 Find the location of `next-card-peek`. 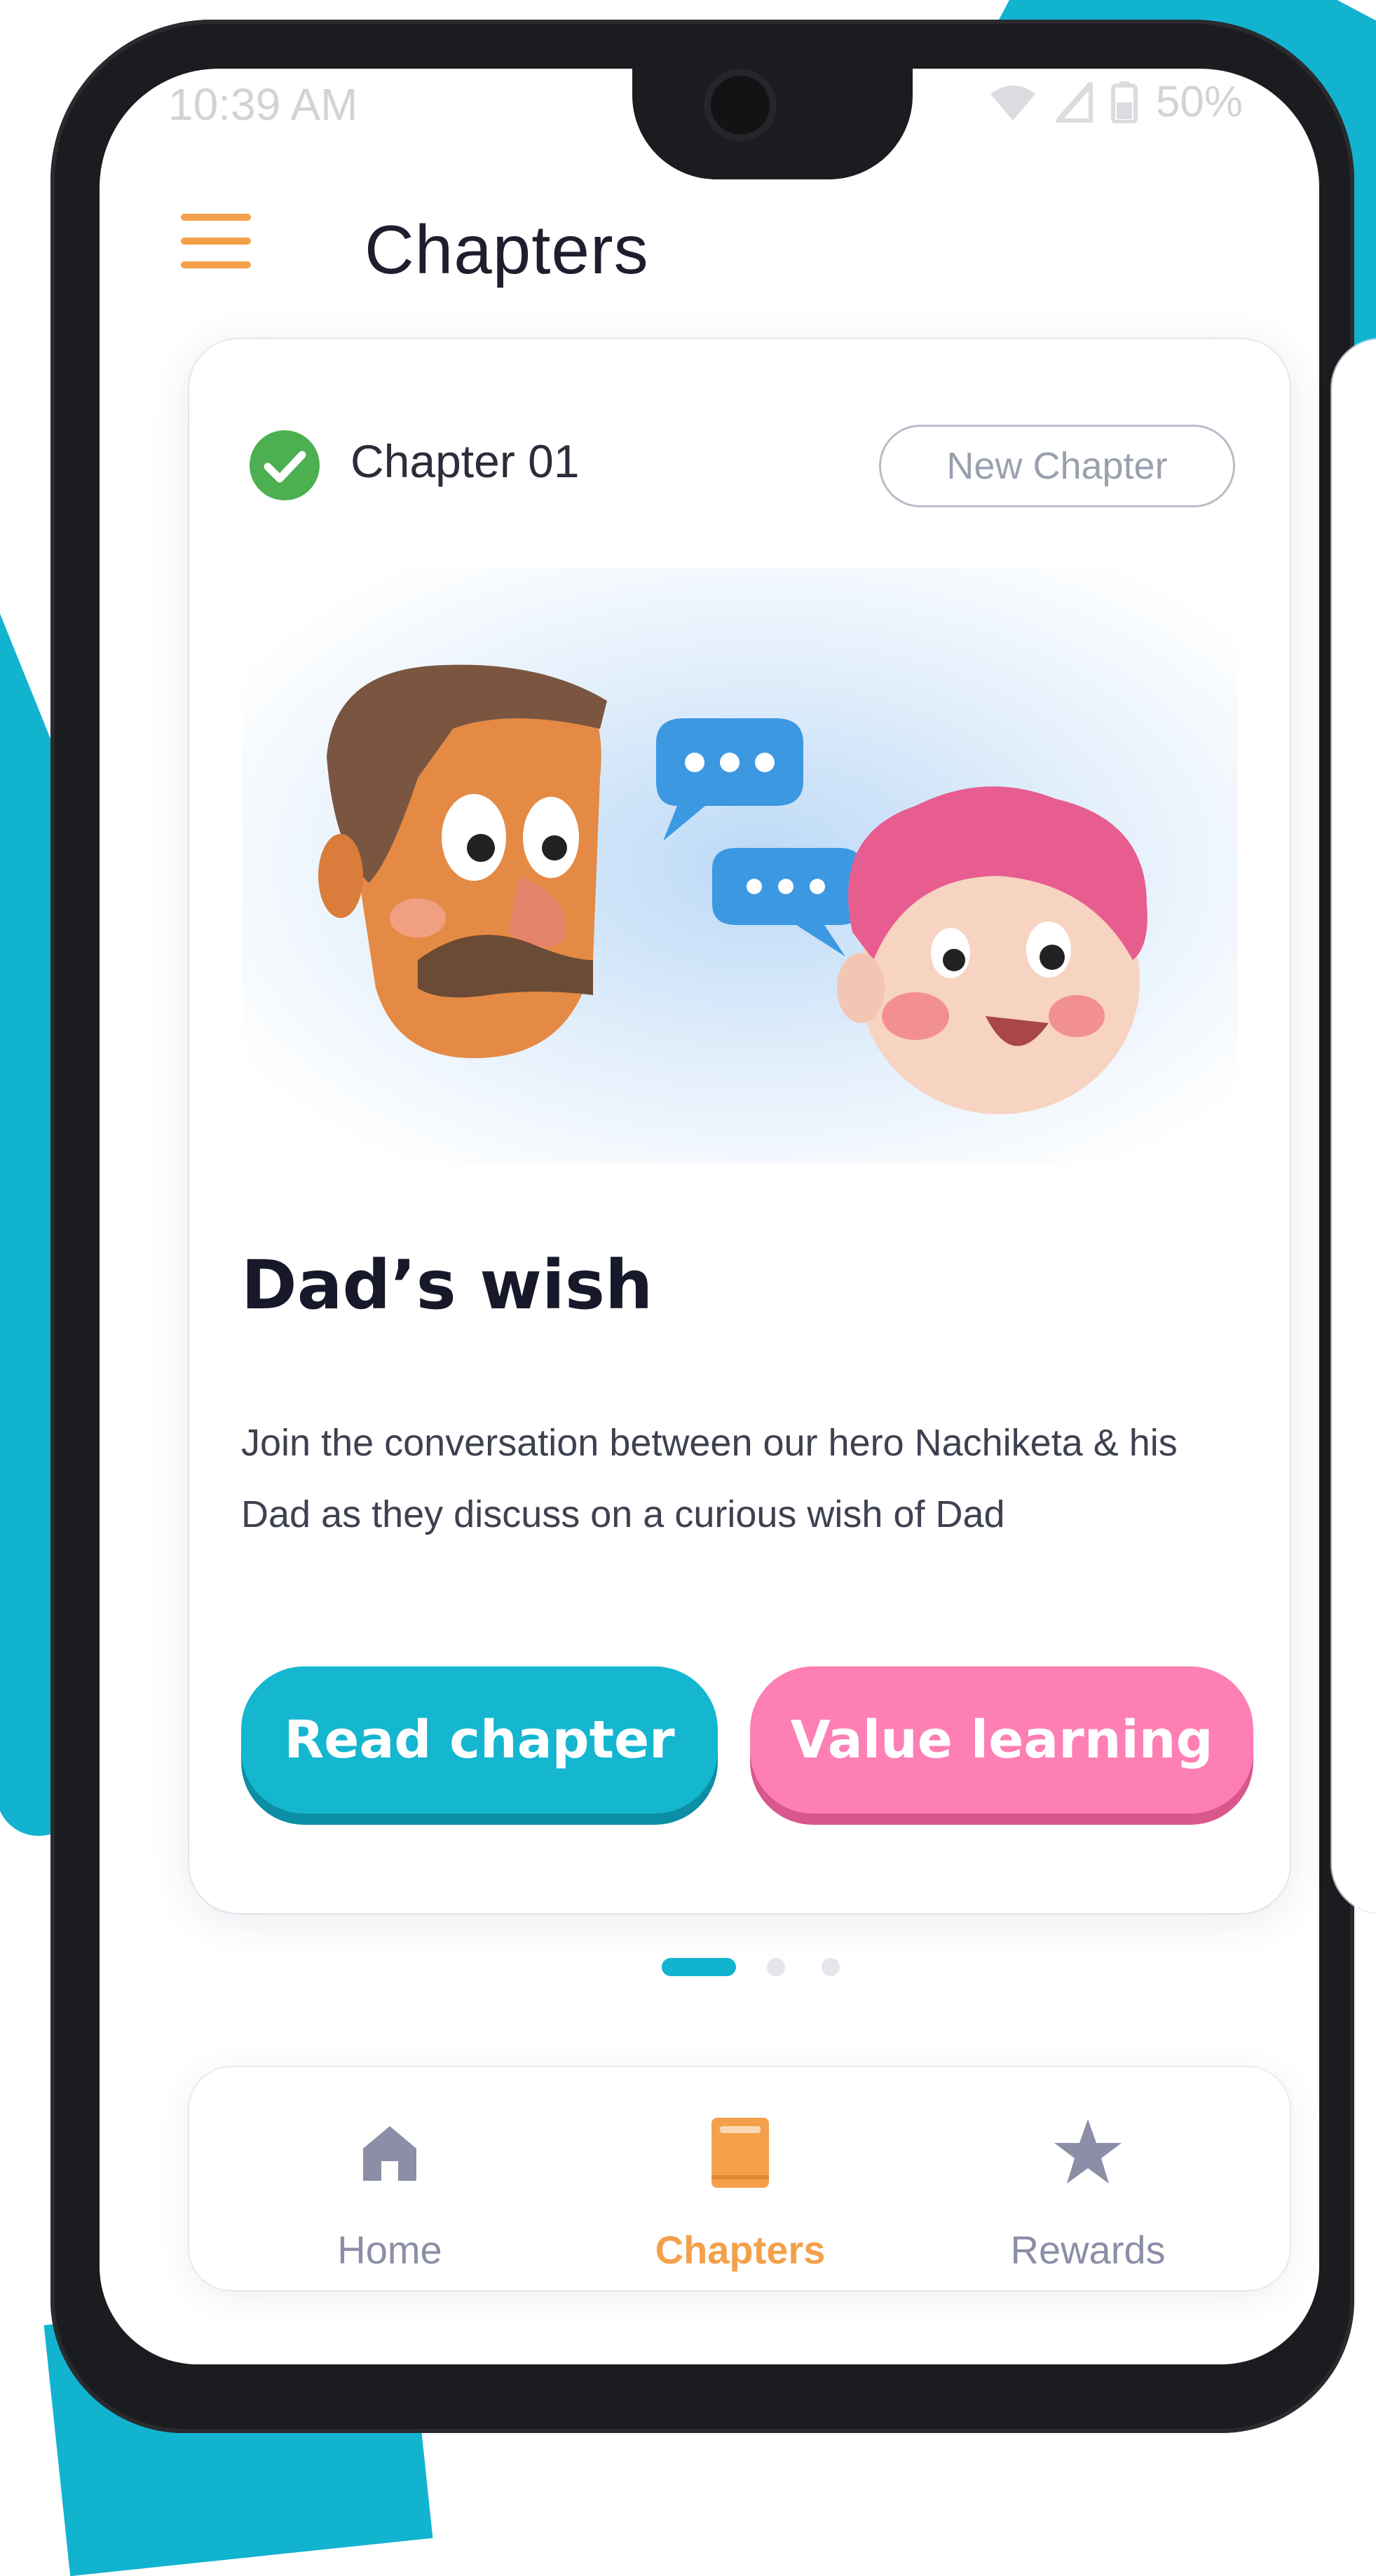

next-card-peek is located at coordinates (1354, 1126).